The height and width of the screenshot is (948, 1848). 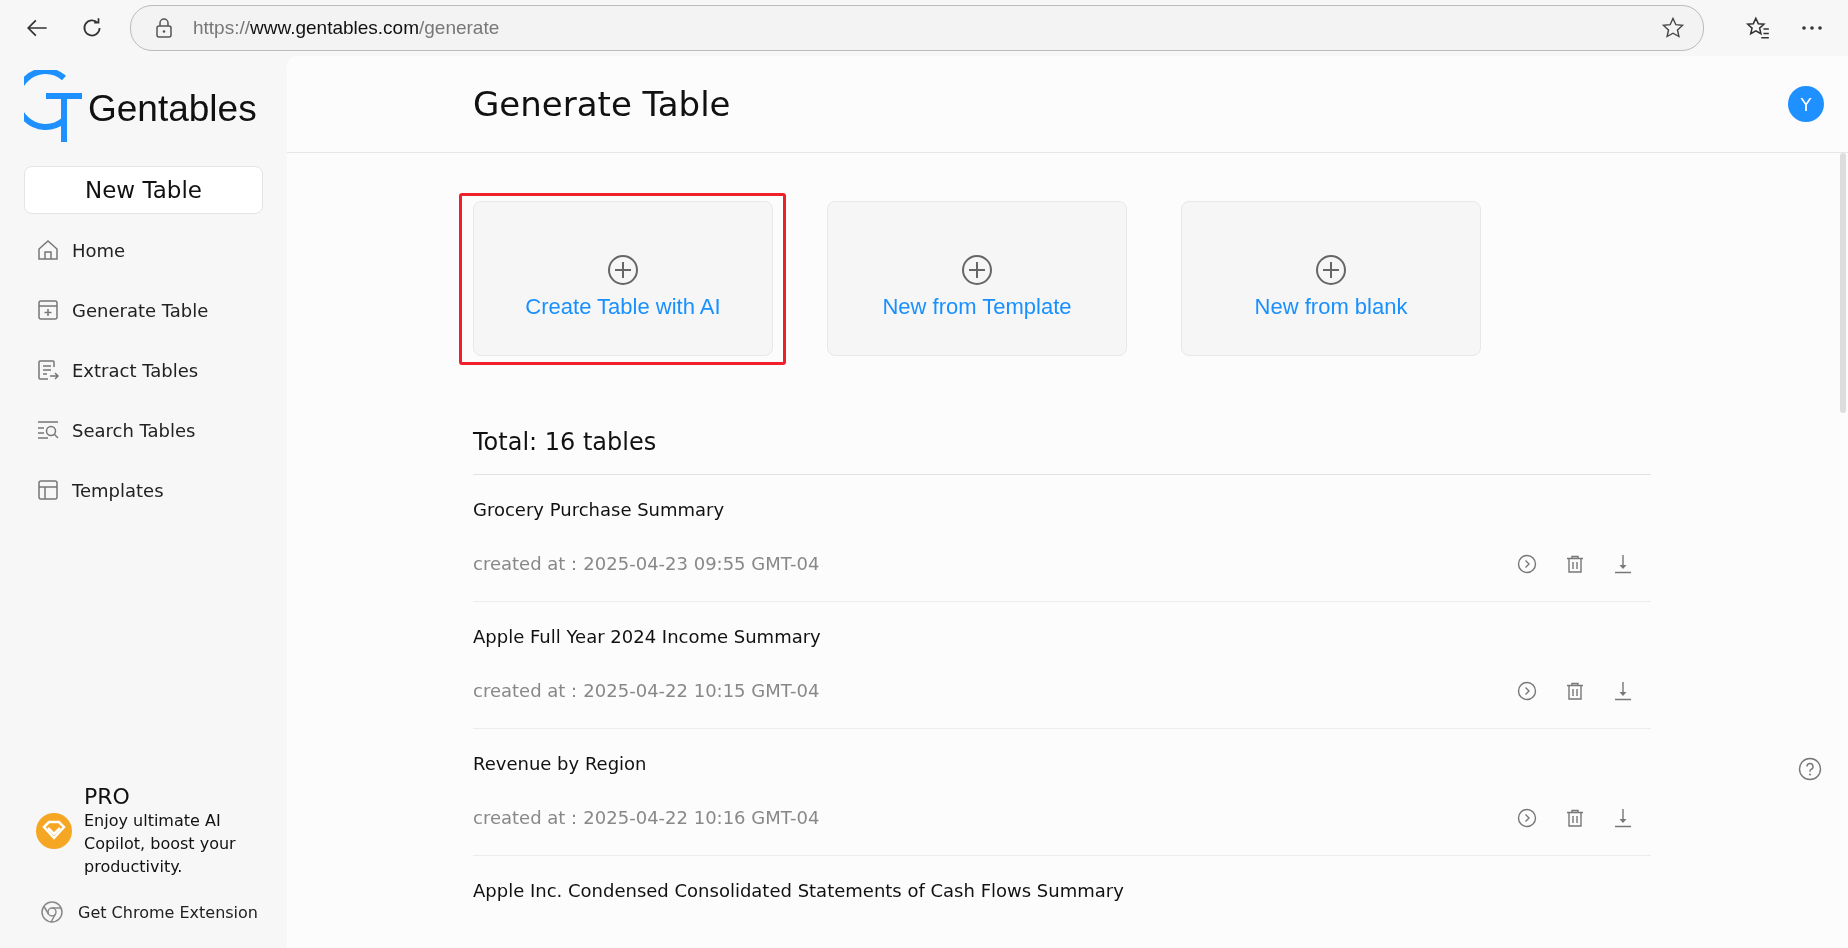 I want to click on total-count: Total: 16 tables, so click(x=1062, y=451).